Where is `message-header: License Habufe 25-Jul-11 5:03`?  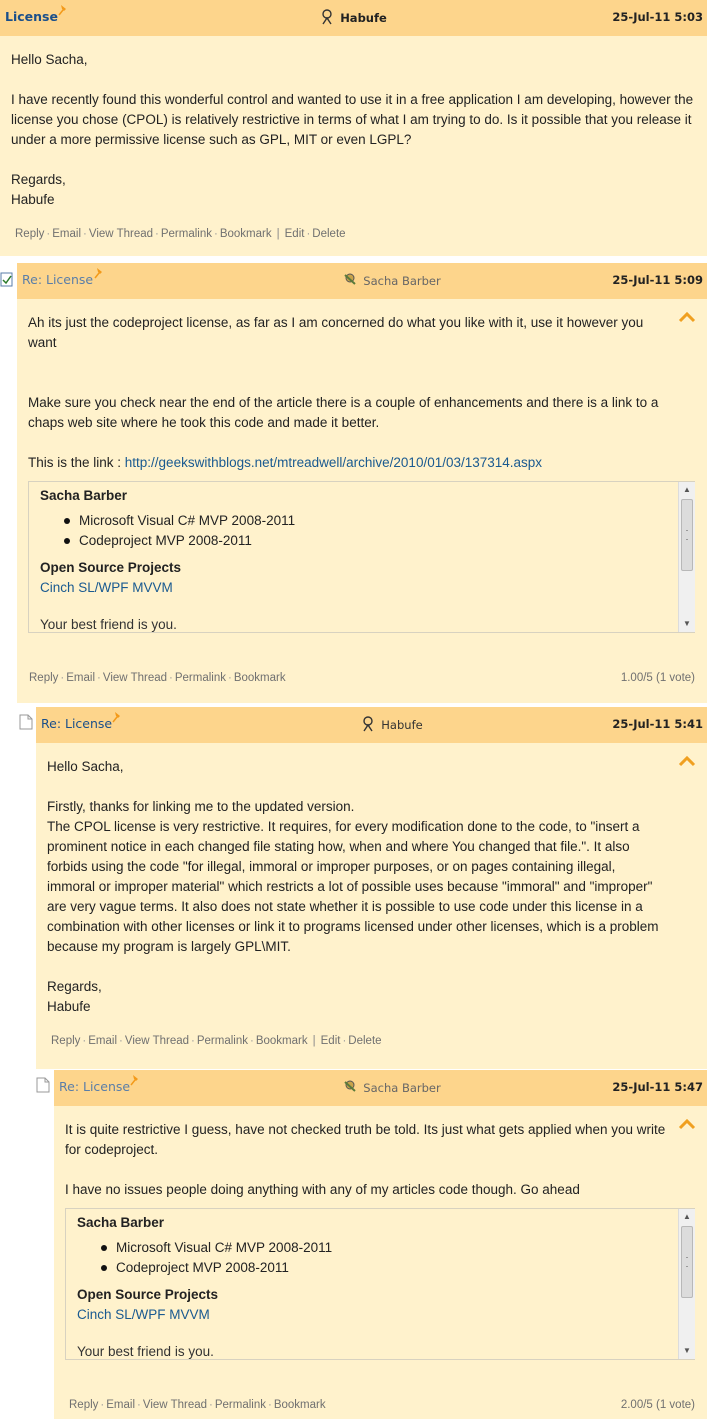
message-header: License Habufe 25-Jul-11 5:03 is located at coordinates (353, 18).